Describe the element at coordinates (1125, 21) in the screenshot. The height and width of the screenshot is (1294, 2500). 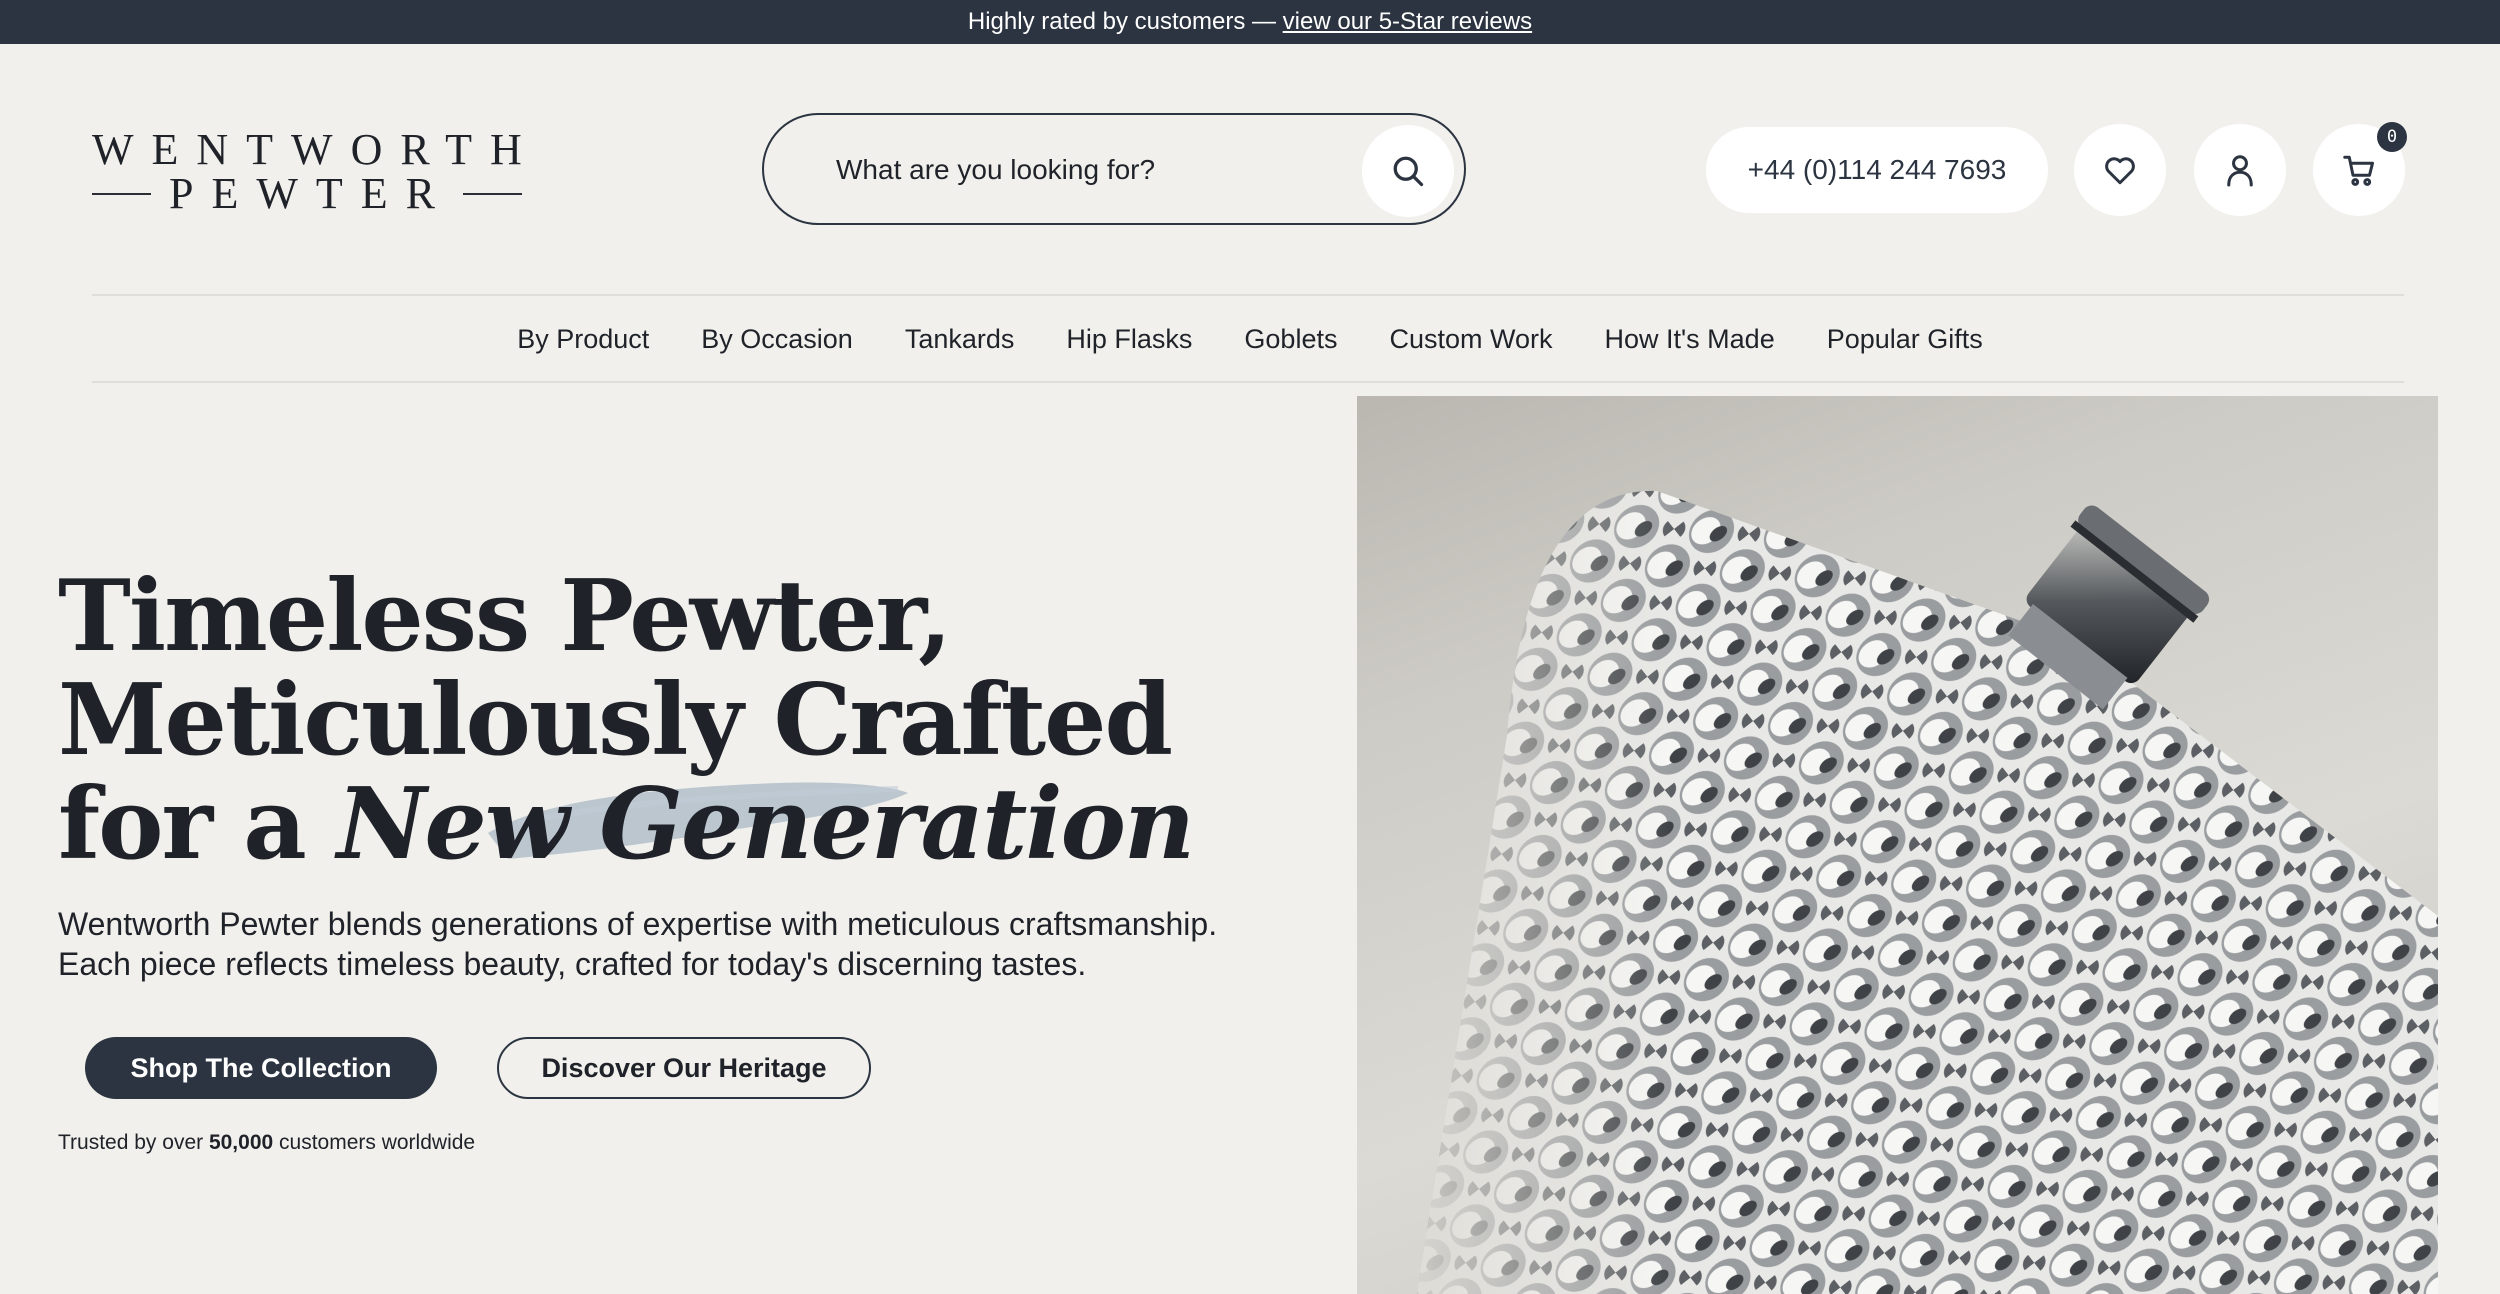
I see `announcement-text: Highly rated by customers —` at that location.